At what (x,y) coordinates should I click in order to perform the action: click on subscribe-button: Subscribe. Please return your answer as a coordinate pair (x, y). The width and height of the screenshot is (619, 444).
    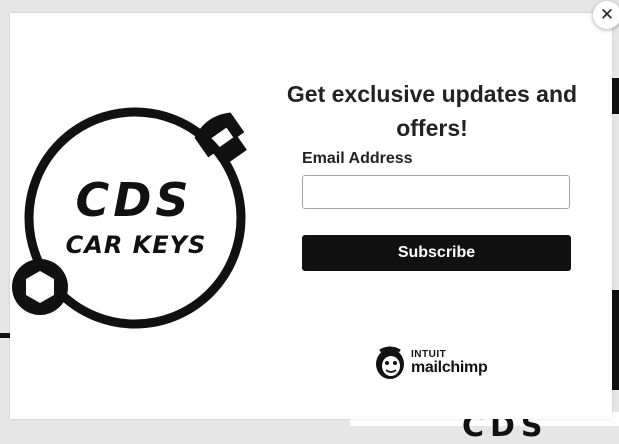
    Looking at the image, I should click on (436, 253).